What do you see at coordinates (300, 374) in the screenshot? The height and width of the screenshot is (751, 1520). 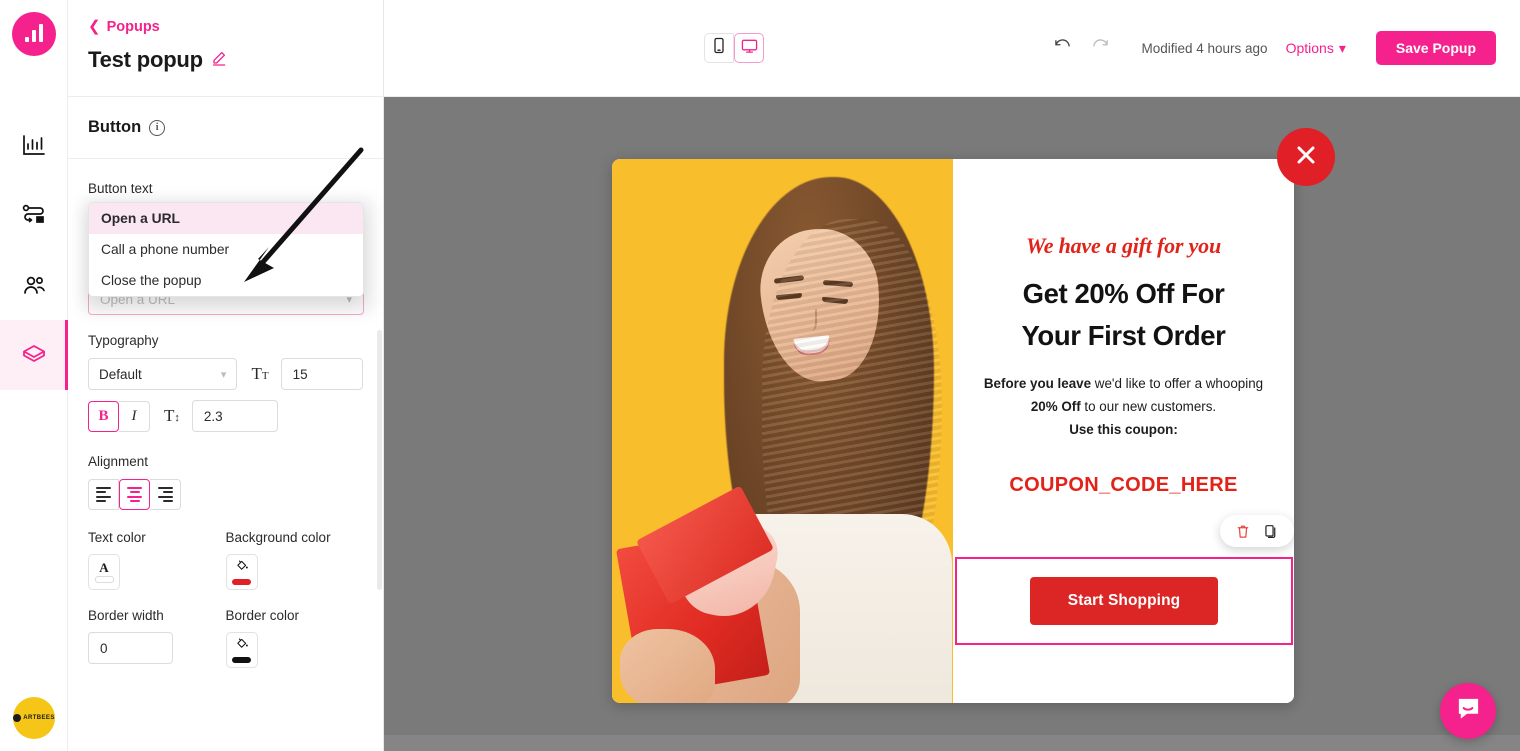 I see `font-size-value: 15` at bounding box center [300, 374].